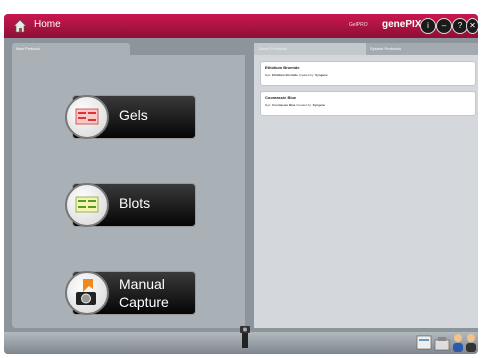 The width and height of the screenshot is (482, 358). Describe the element at coordinates (71, 49) in the screenshot. I see `tab-new-protocol: New Protocol` at that location.